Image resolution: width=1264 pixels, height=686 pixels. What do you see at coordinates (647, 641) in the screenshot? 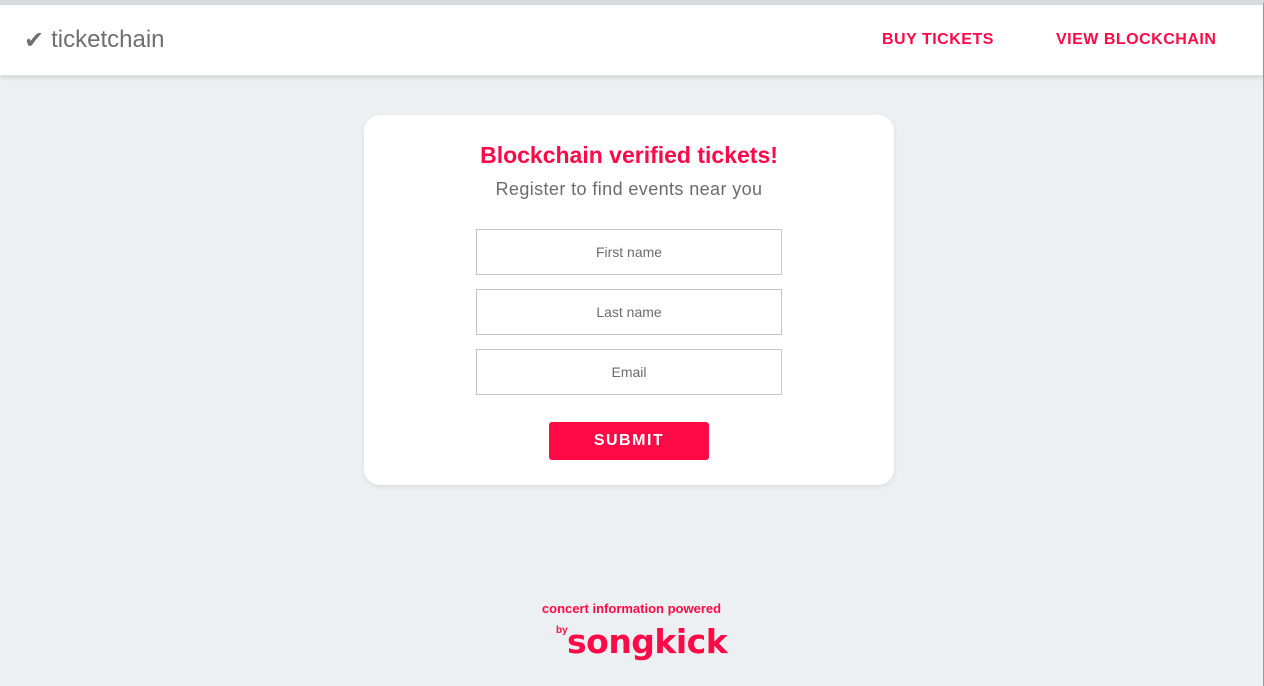
I see `songkick-wordmark: songkick` at bounding box center [647, 641].